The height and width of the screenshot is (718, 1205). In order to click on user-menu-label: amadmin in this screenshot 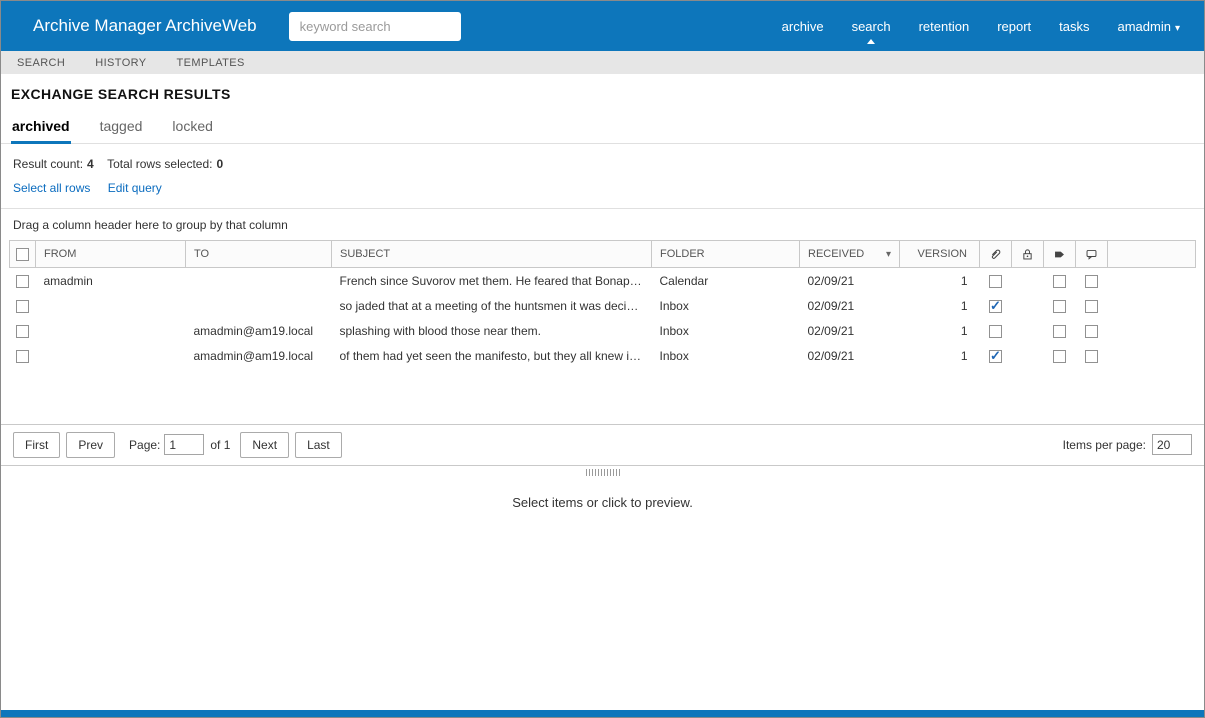, I will do `click(1144, 26)`.